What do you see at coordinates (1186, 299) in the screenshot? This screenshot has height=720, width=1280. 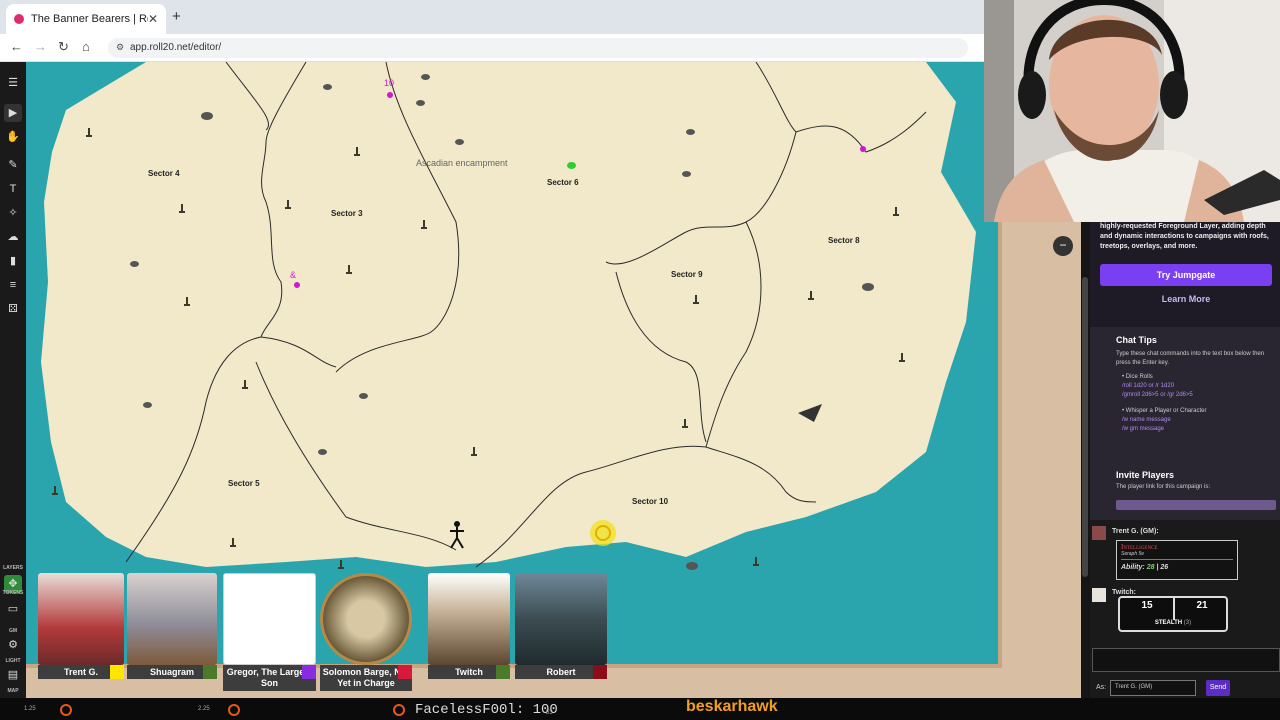 I see `learn-more-link: Learn More` at bounding box center [1186, 299].